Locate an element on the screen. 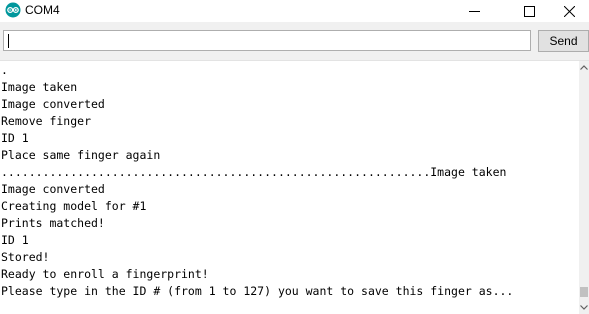  text-caret is located at coordinates (8, 41).